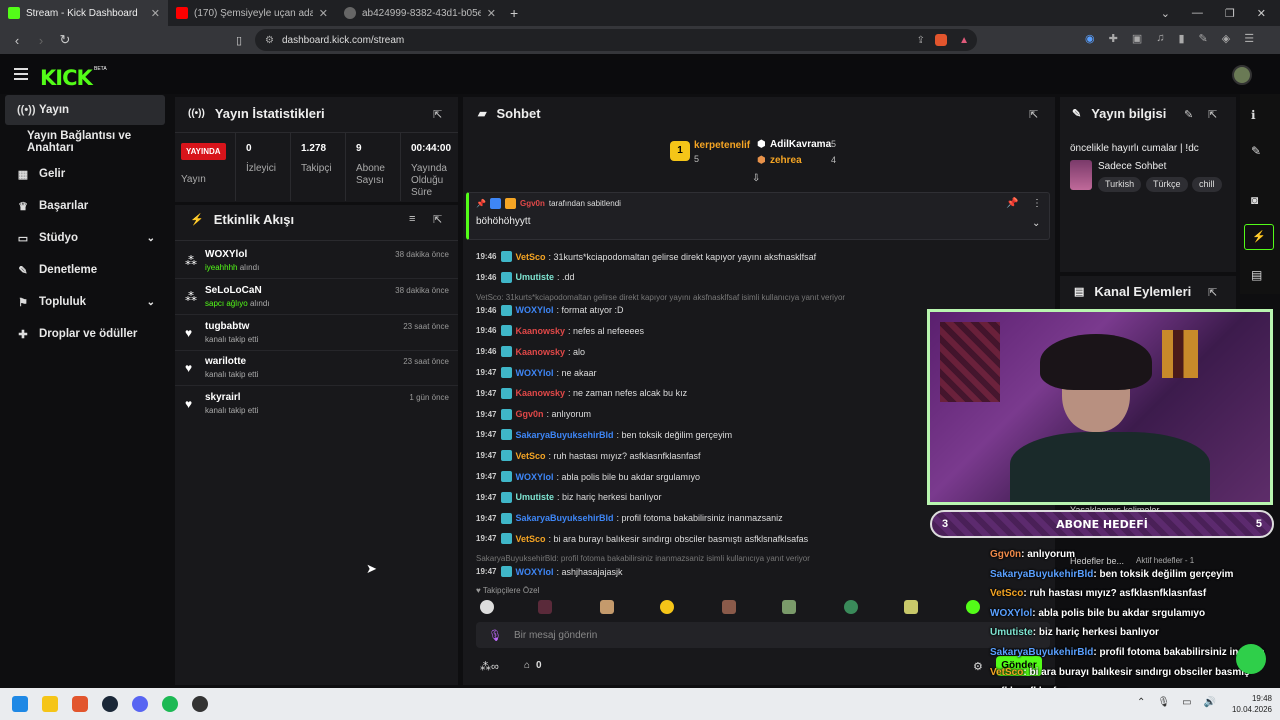  I want to click on unpin-icon: 📌, so click(1012, 203).